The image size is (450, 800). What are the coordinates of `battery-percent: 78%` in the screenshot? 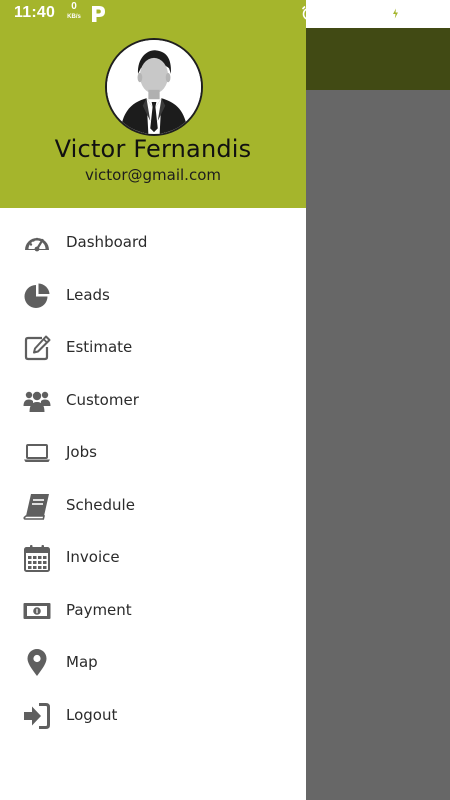 It's located at (420, 12).